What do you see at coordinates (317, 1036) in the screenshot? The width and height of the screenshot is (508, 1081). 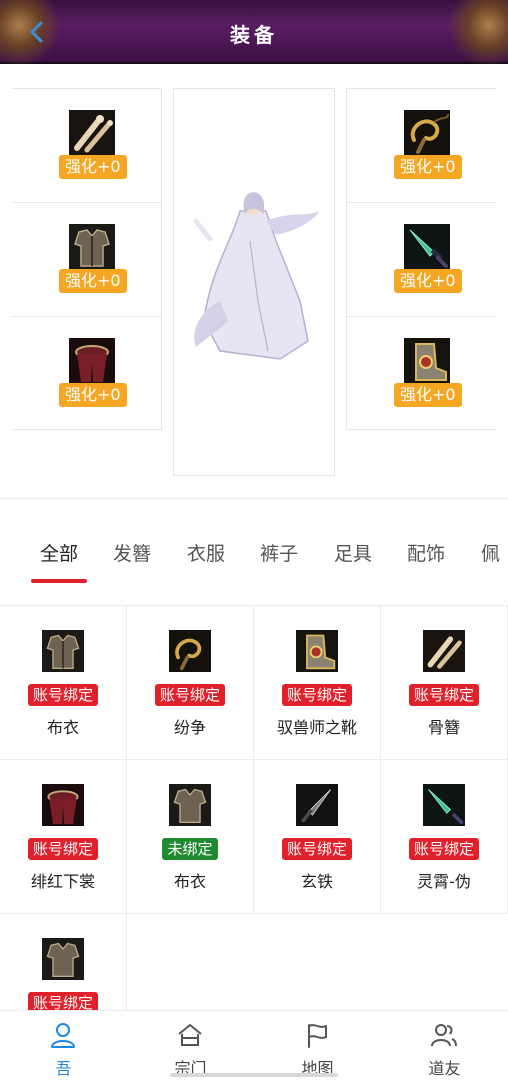 I see `map-flag-icon` at bounding box center [317, 1036].